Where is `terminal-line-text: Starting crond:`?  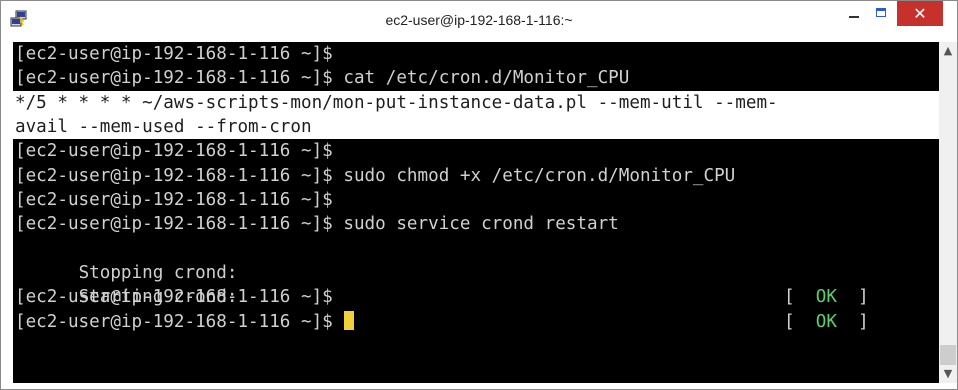
terminal-line-text: Starting crond: is located at coordinates (158, 297).